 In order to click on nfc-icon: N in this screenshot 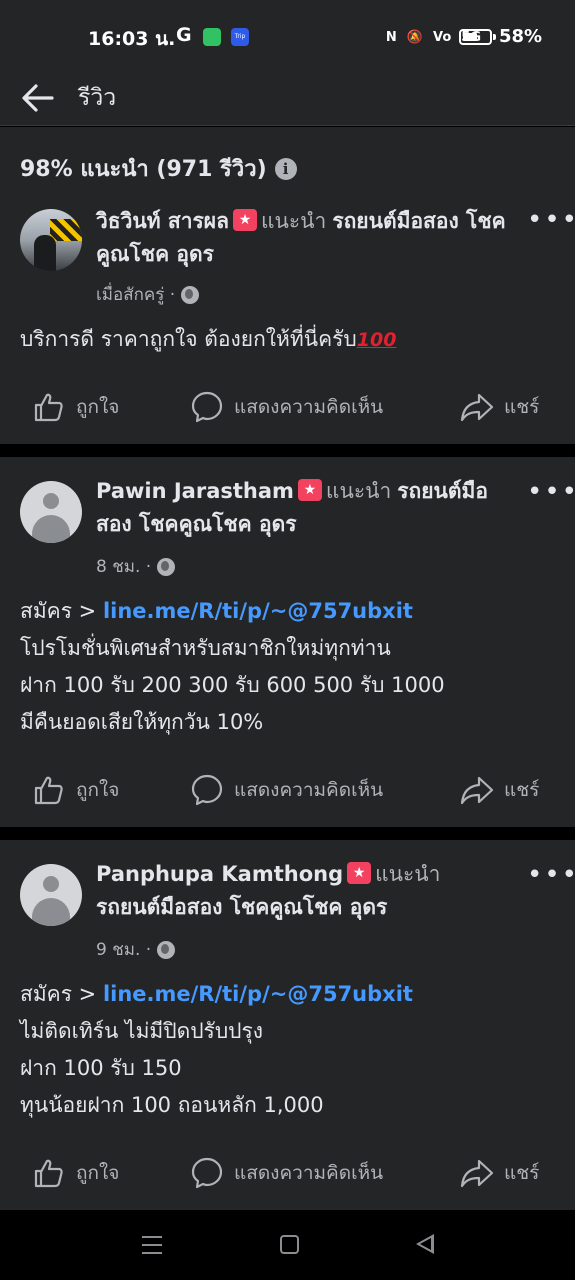, I will do `click(391, 37)`.